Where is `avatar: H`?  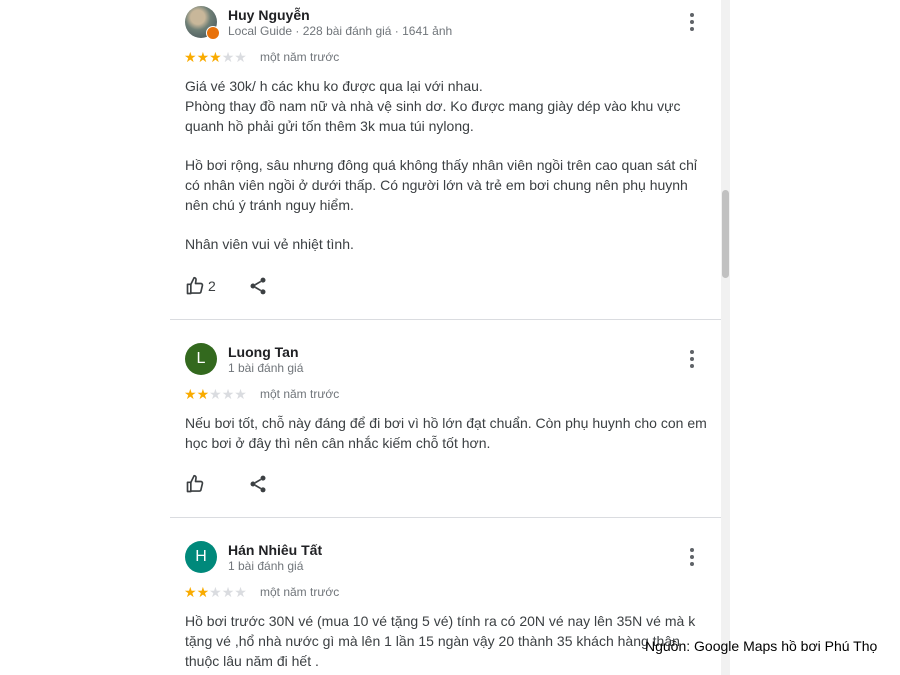
avatar: H is located at coordinates (201, 557).